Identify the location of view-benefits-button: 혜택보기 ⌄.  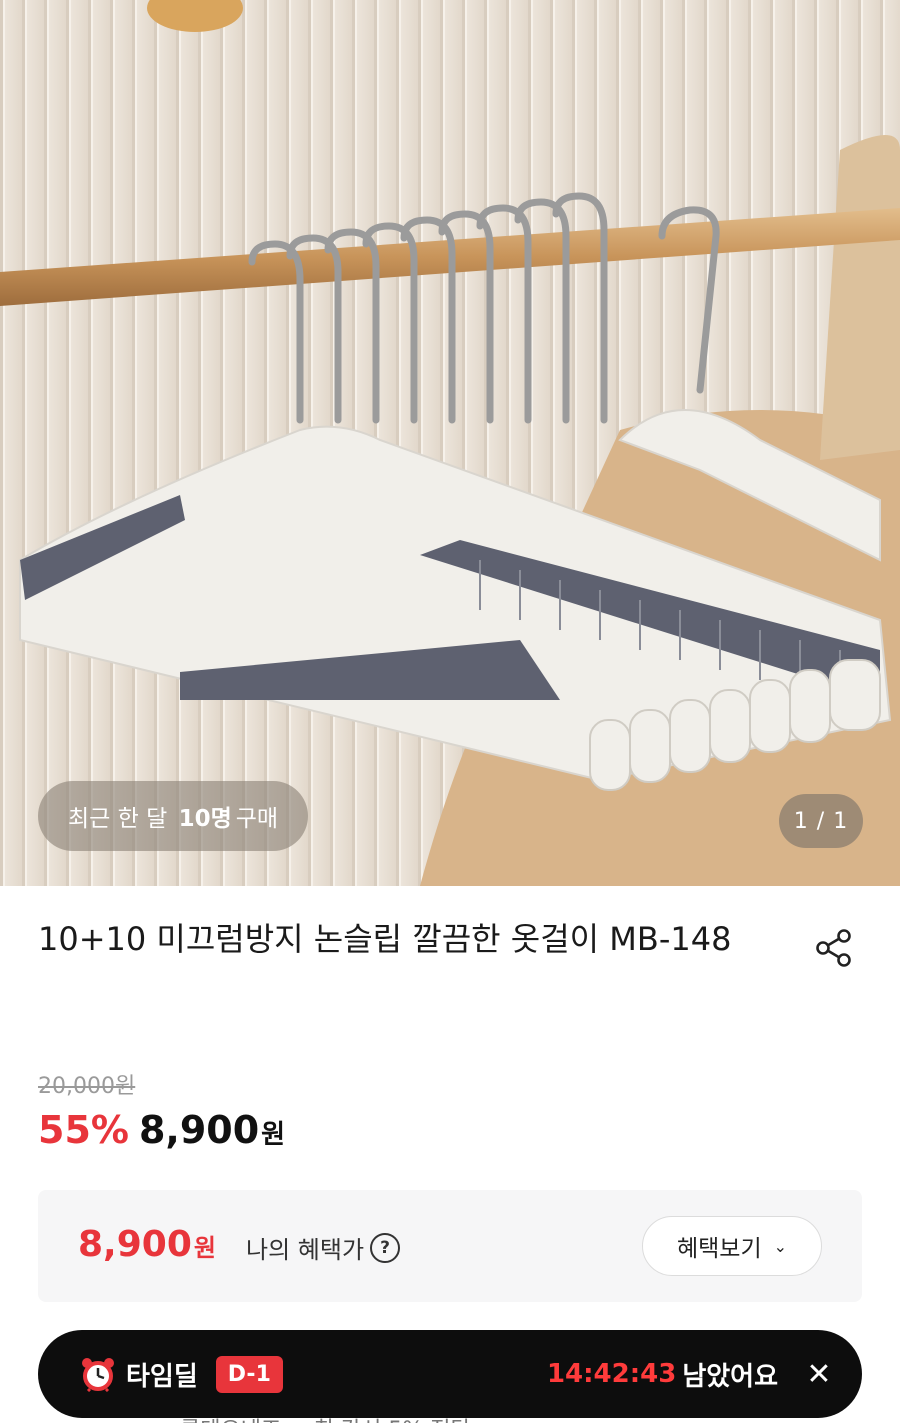
(732, 1246).